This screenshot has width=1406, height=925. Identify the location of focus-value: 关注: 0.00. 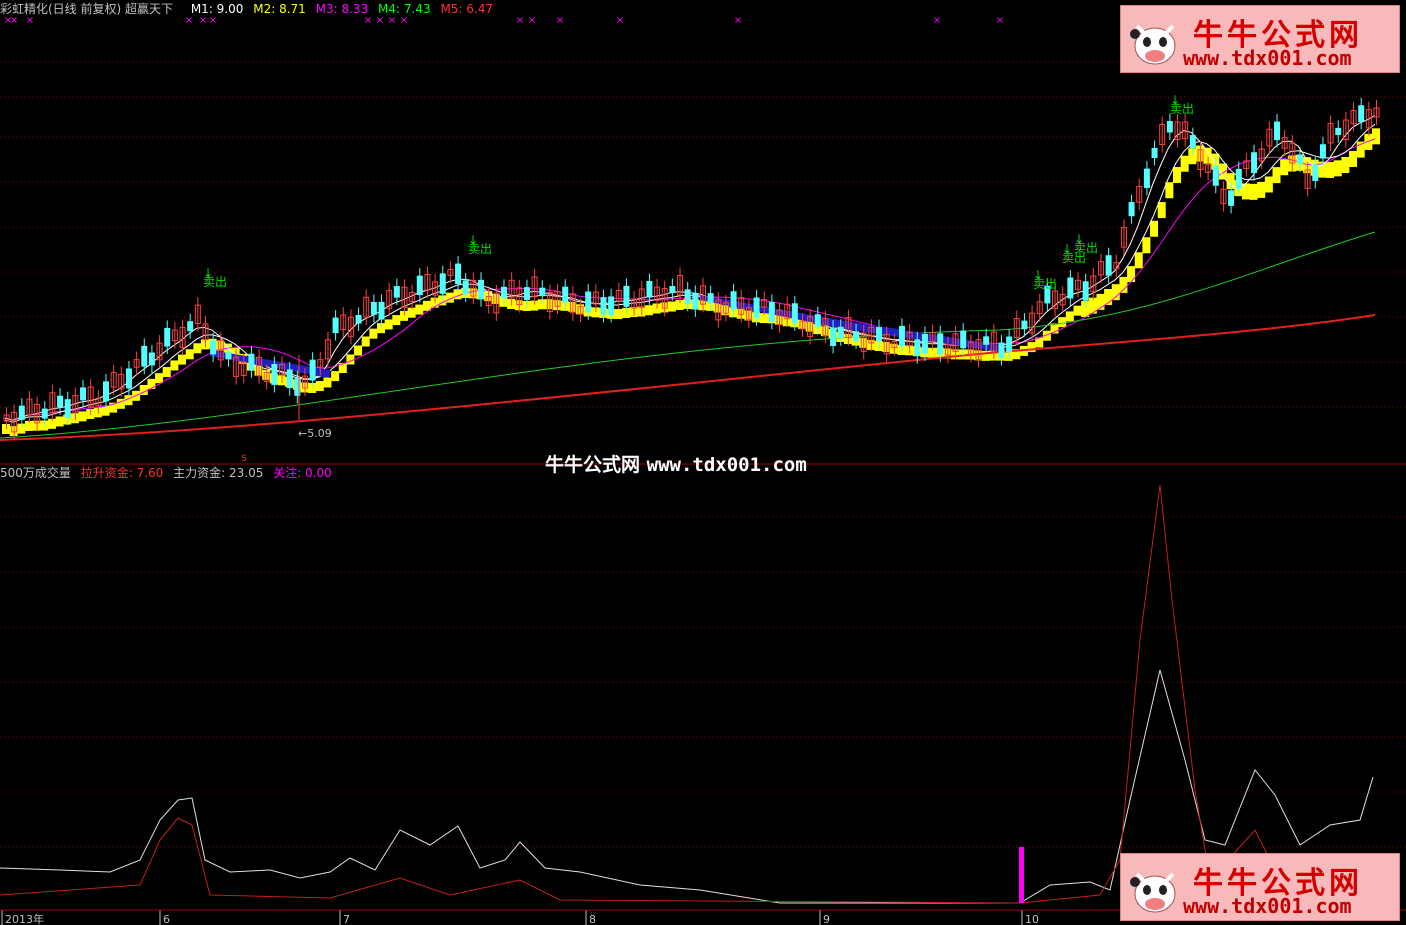
(302, 473).